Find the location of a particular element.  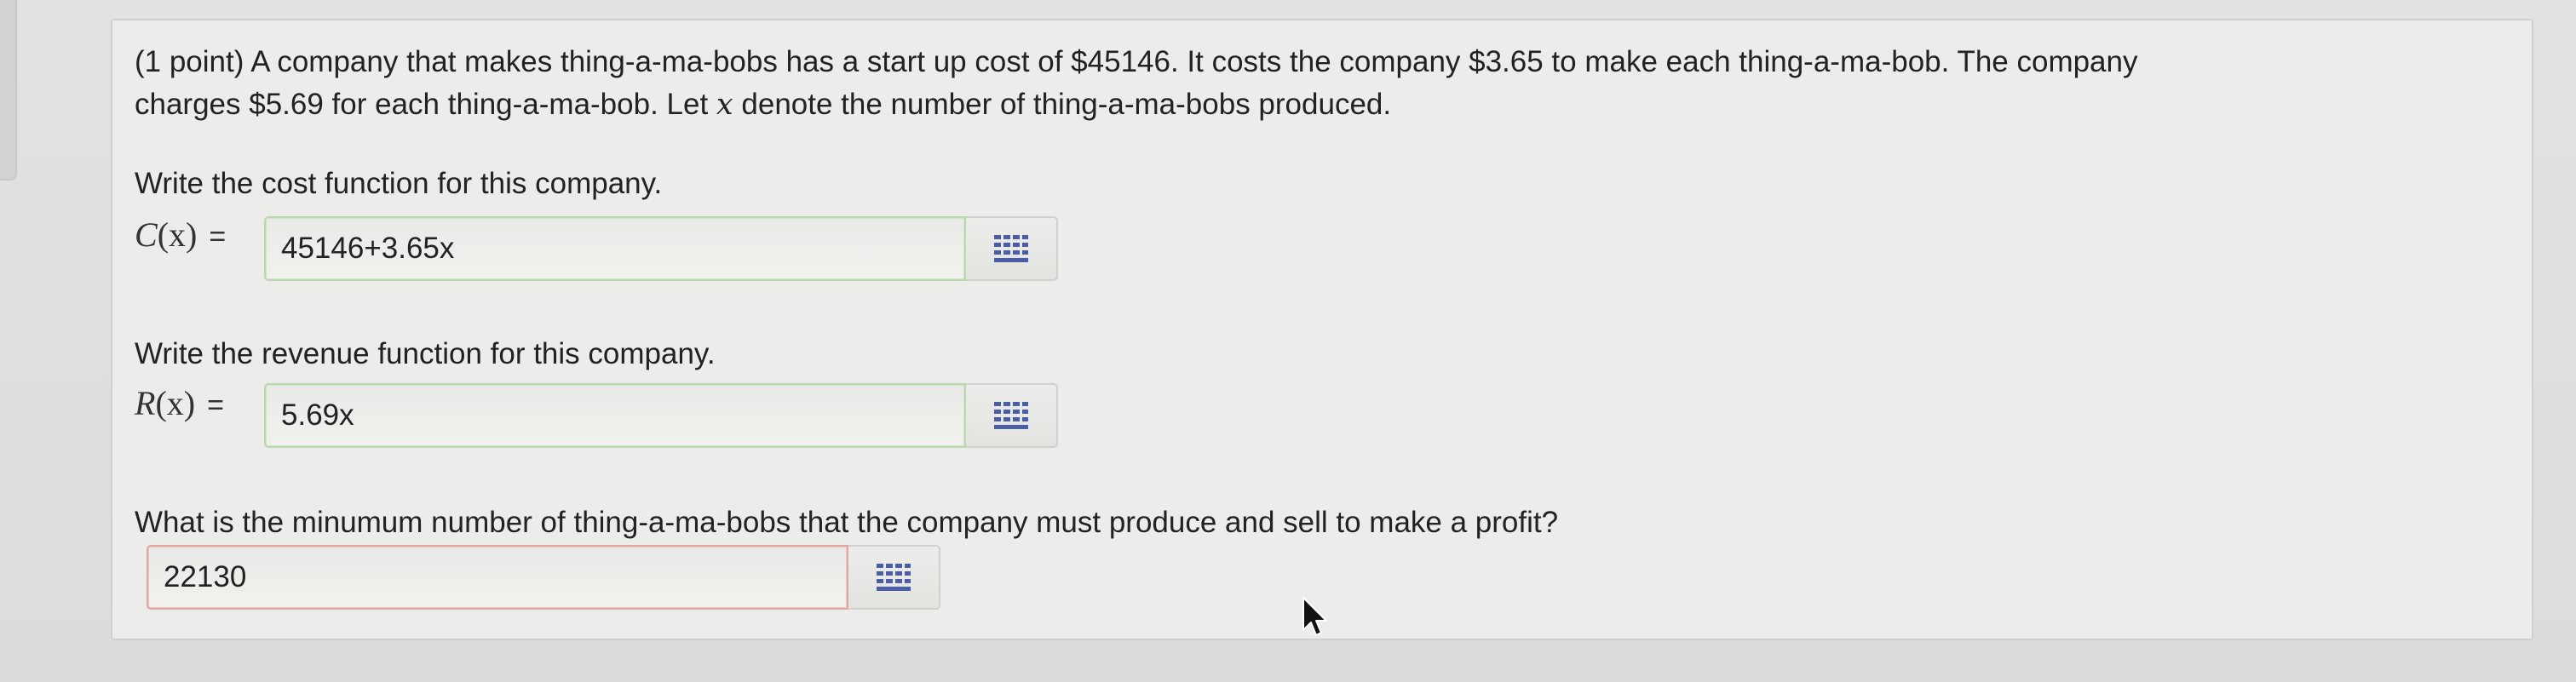

cost-equation-editor-button is located at coordinates (1012, 248).